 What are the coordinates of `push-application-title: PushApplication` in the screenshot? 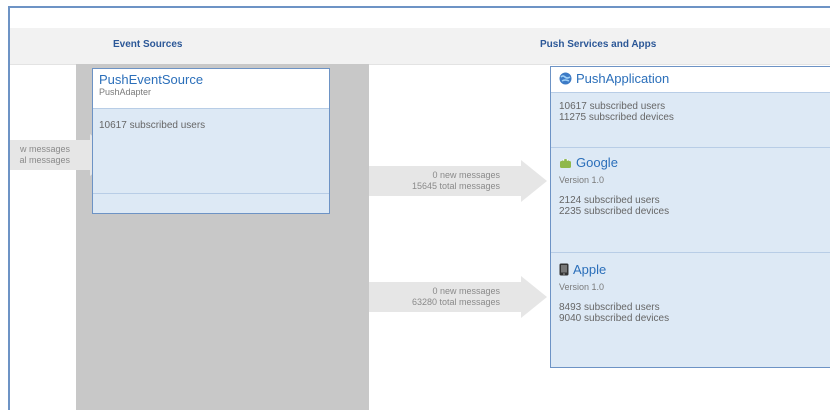 It's located at (622, 78).